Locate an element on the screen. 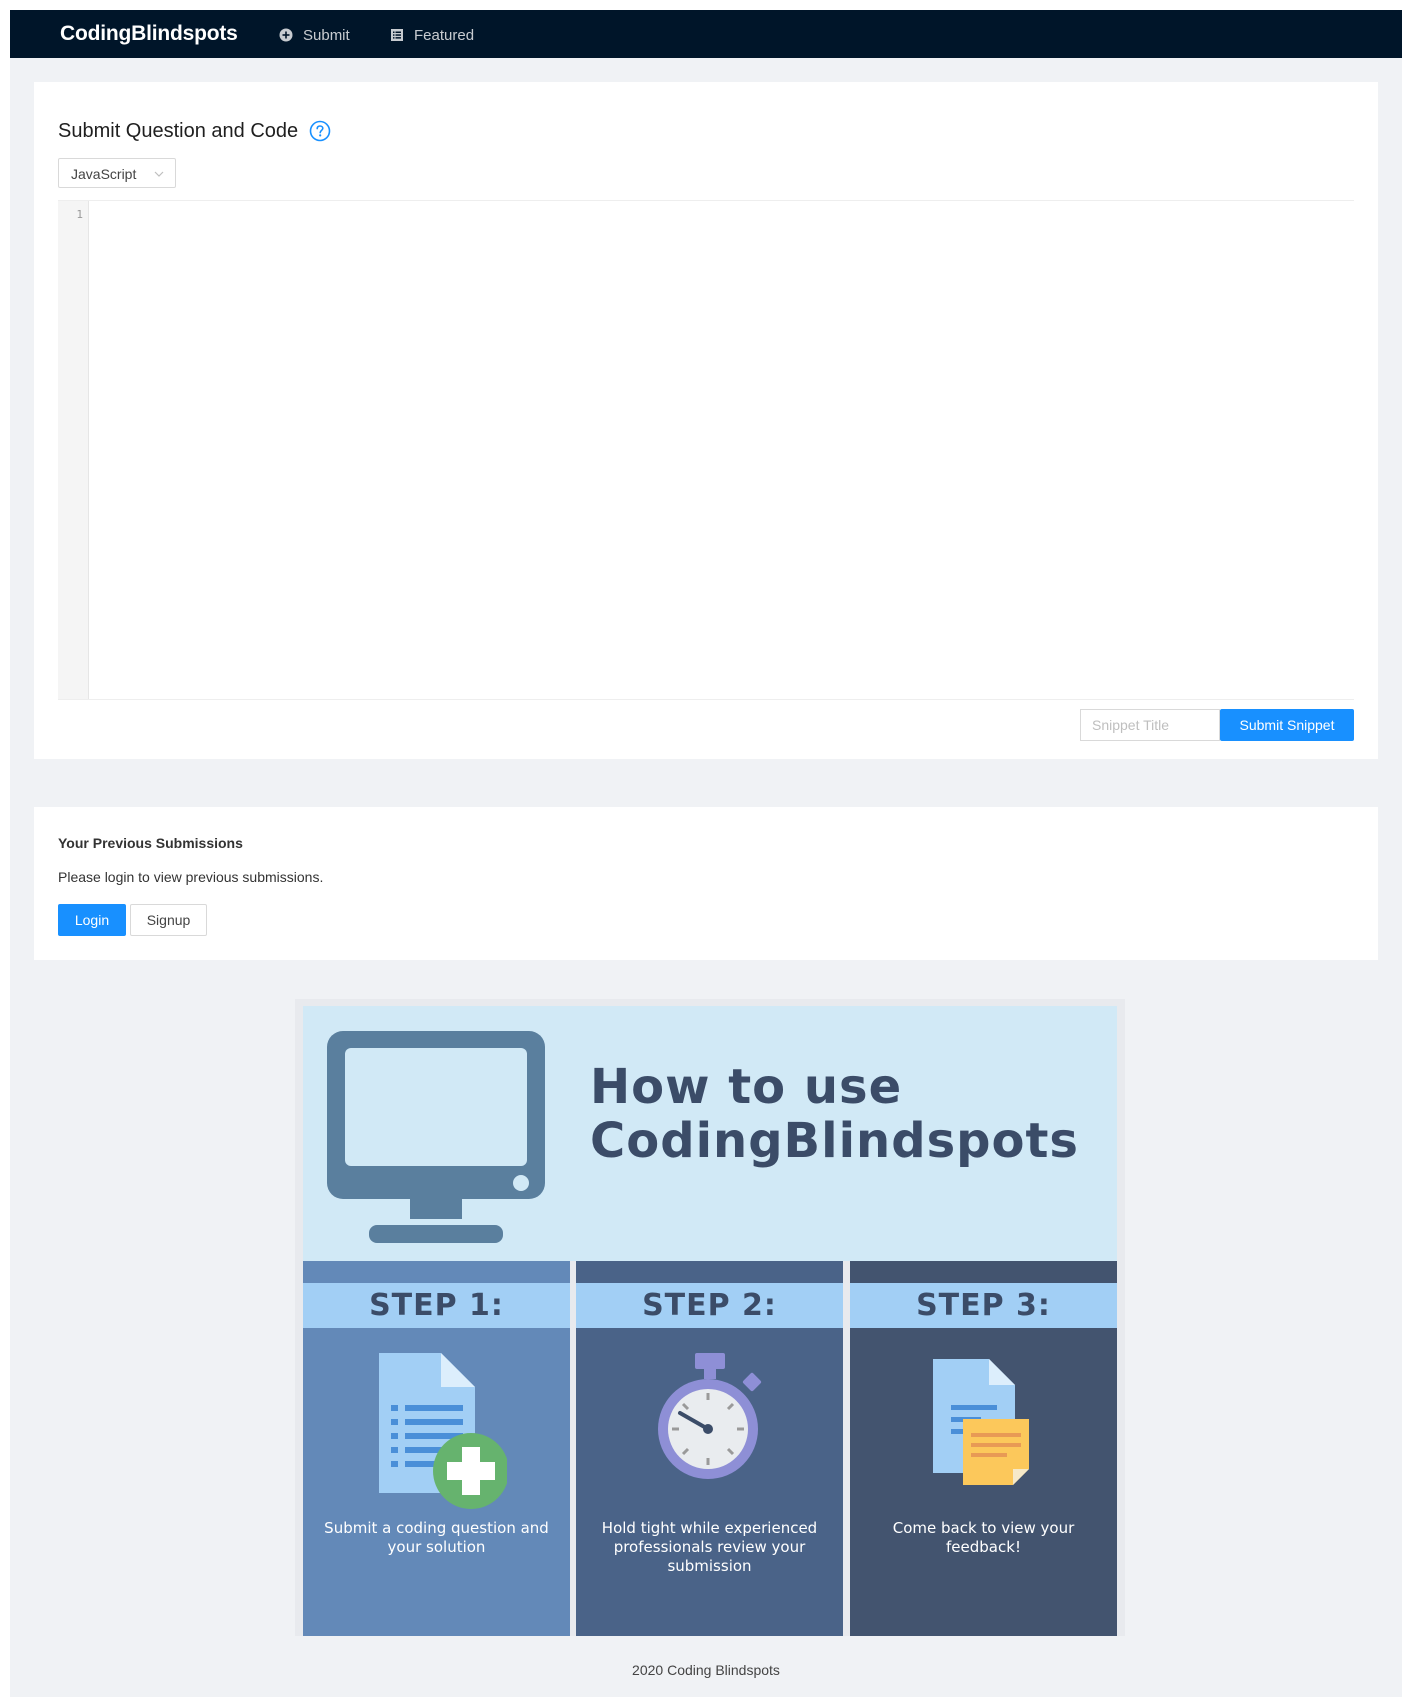  step-3-label: STEP 3: is located at coordinates (983, 1305).